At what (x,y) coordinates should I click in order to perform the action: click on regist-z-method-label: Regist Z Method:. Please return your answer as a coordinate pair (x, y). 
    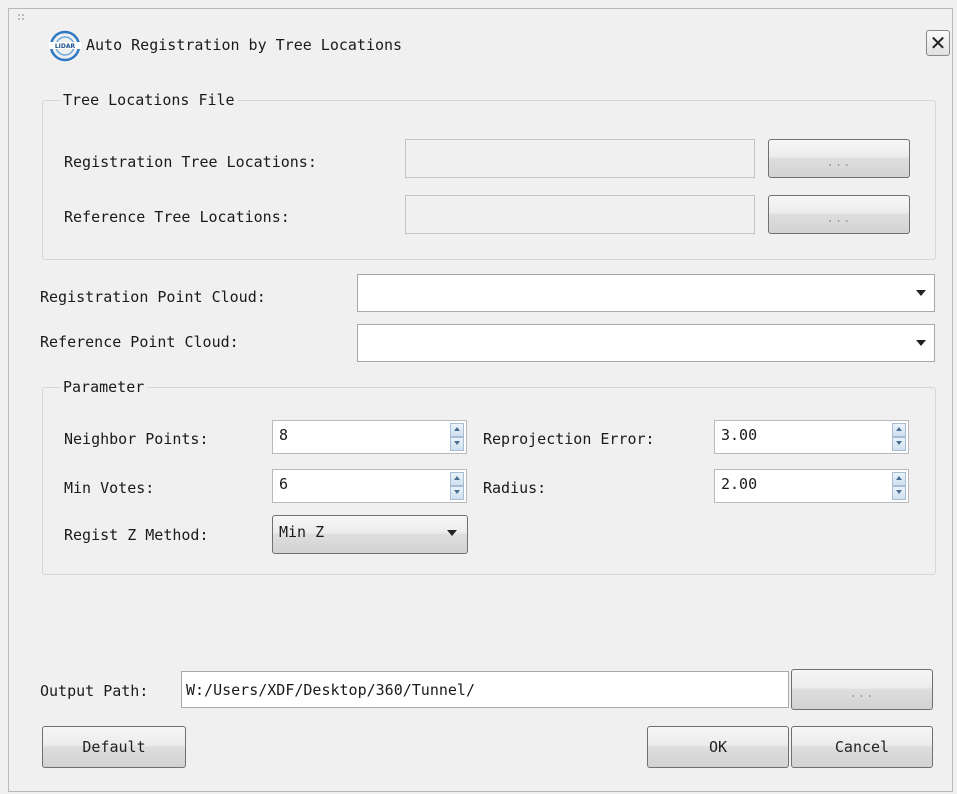
    Looking at the image, I should click on (136, 535).